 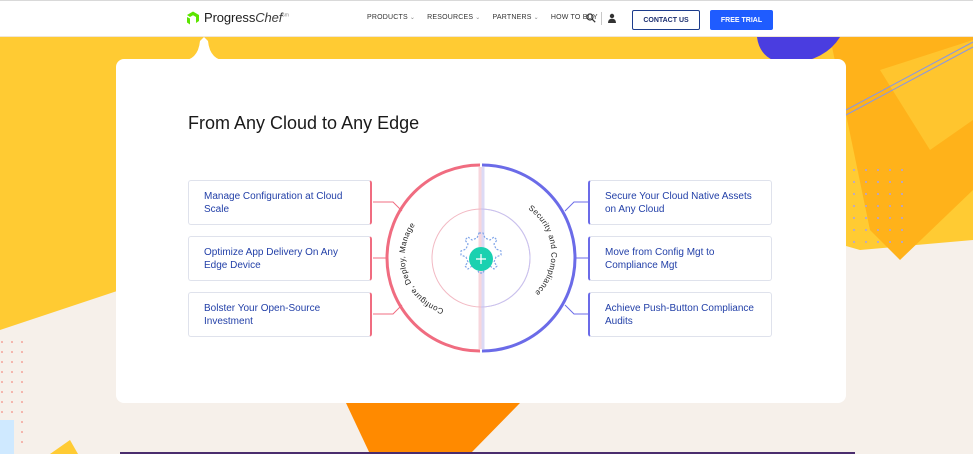 I want to click on feature-bolster-open-source: Bolster Your Open-Source Investment, so click(x=280, y=314).